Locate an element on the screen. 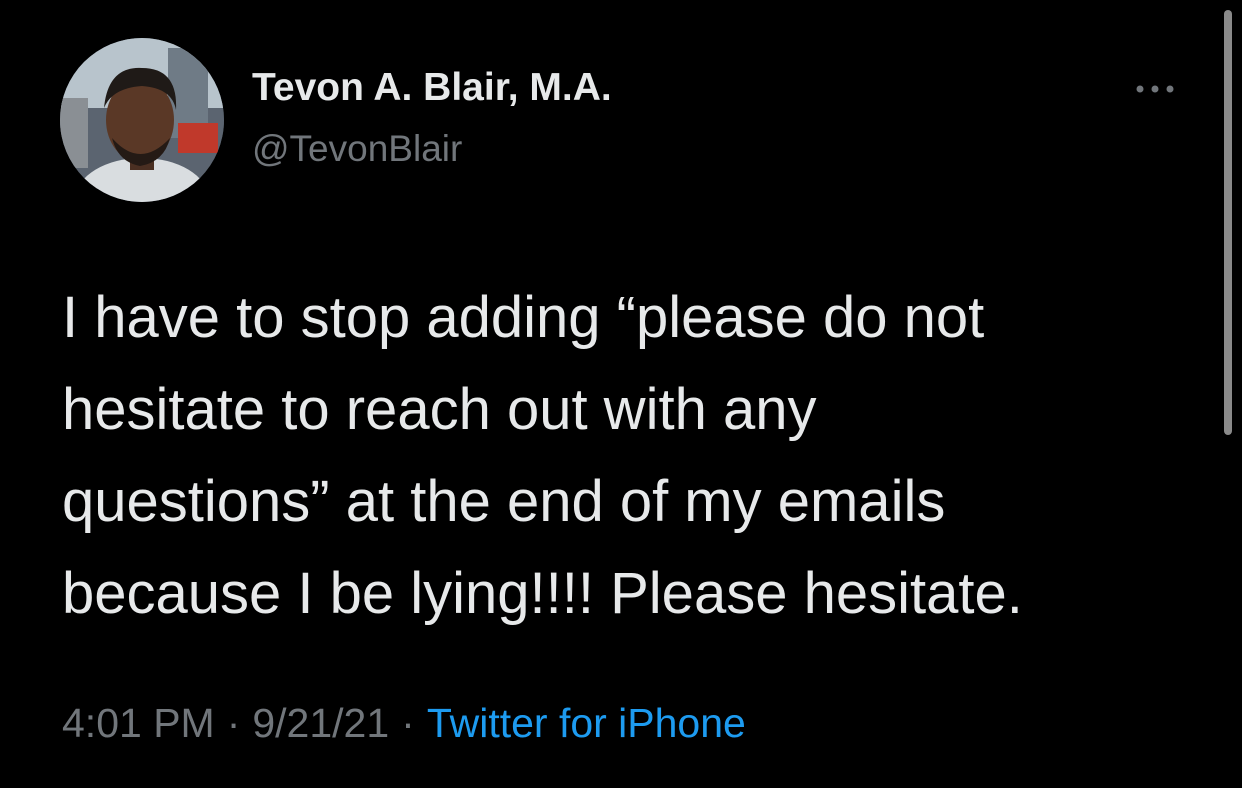 Image resolution: width=1242 pixels, height=788 pixels. avatar-photo is located at coordinates (142, 120).